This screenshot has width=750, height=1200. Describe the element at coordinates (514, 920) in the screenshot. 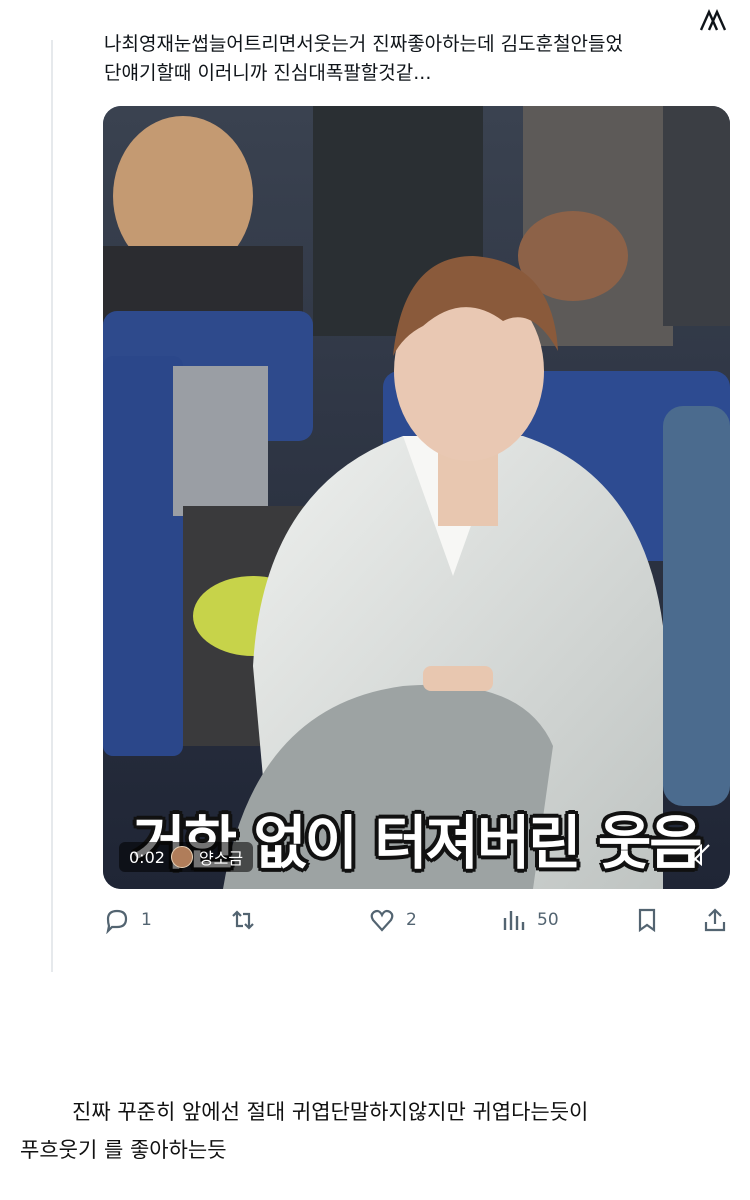

I see `views-icon` at that location.